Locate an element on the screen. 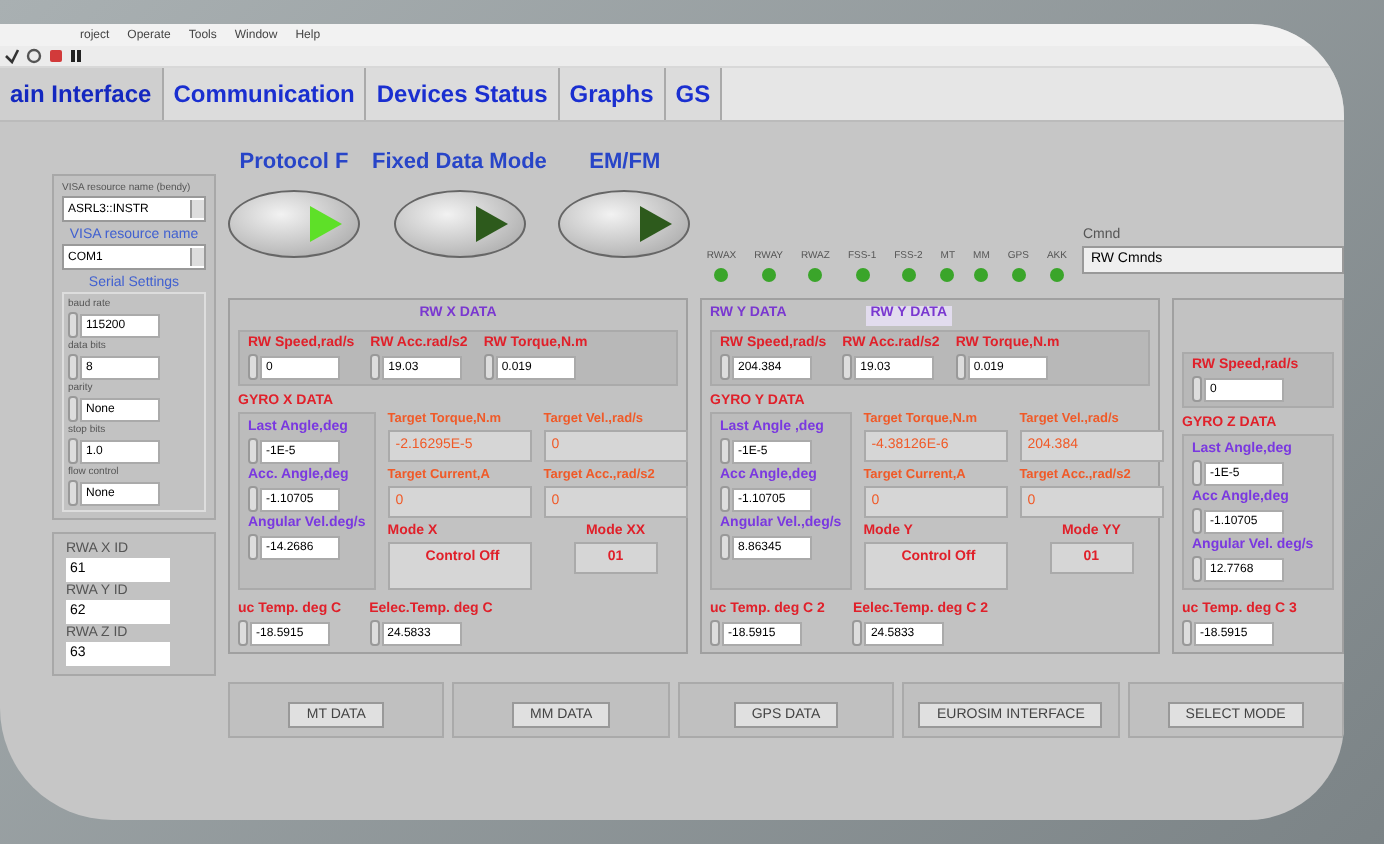  switch-label: Protocol F is located at coordinates (294, 162).